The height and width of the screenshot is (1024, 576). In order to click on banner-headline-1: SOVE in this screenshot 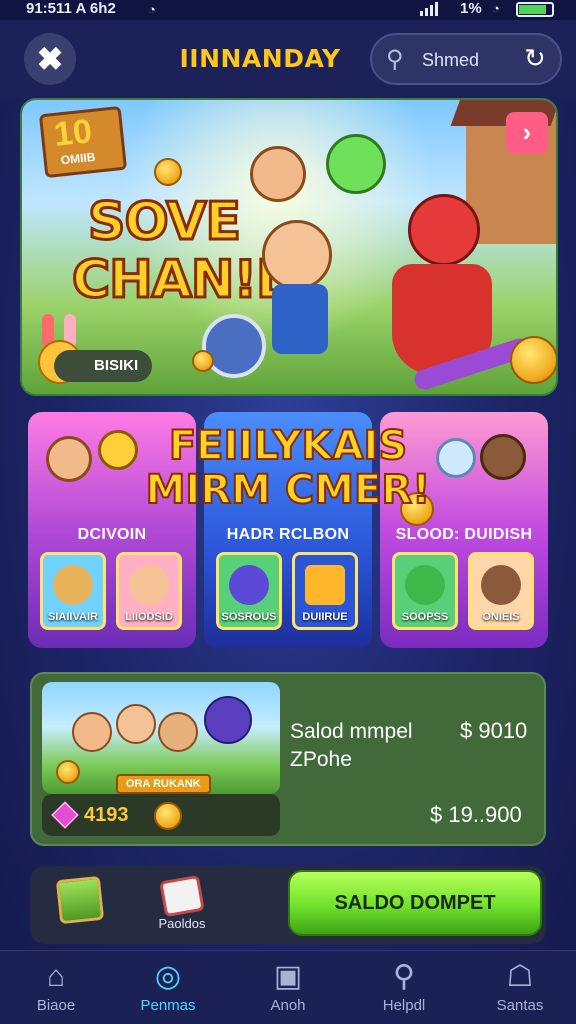, I will do `click(164, 222)`.